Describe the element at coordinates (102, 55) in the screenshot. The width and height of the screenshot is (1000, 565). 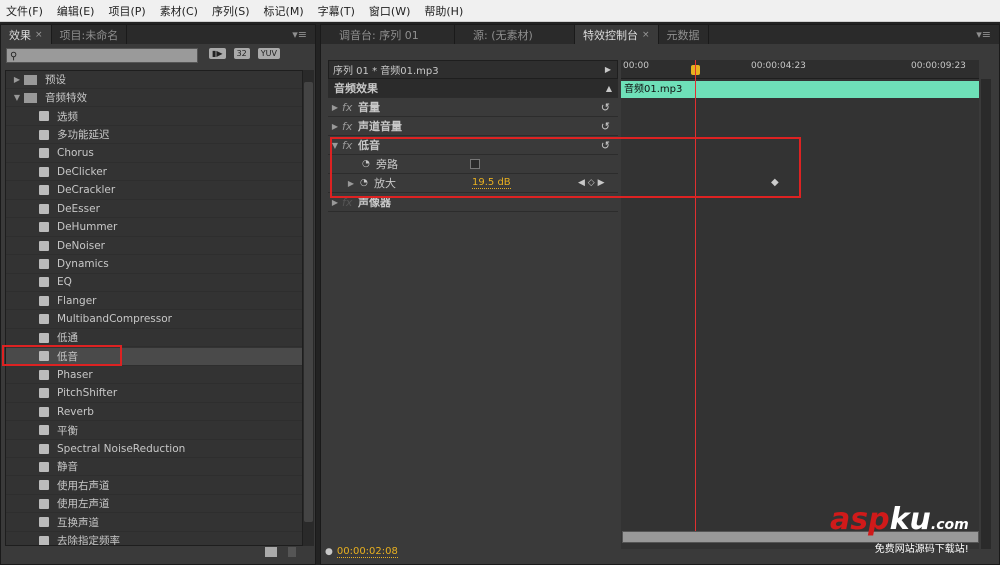
I see `search-input: ⚲` at that location.